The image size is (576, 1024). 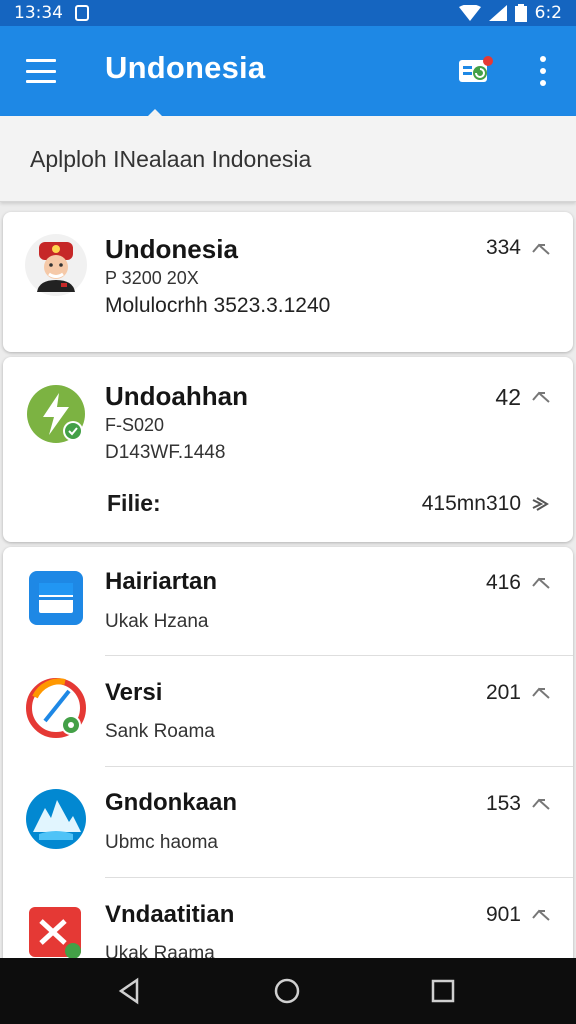 I want to click on list-item-title: Hairiartan, so click(x=161, y=581).